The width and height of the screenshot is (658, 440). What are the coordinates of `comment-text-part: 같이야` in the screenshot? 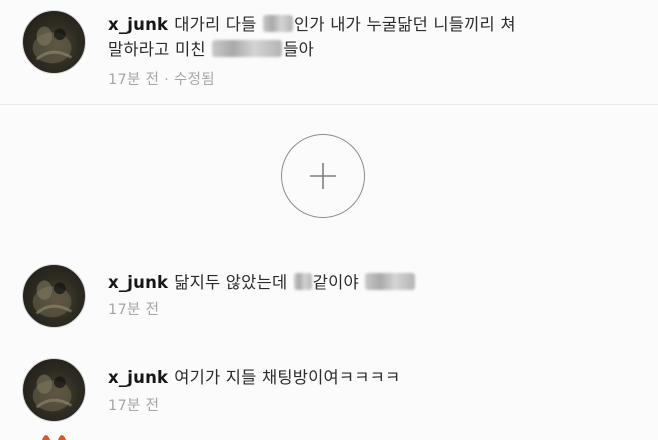 It's located at (335, 282).